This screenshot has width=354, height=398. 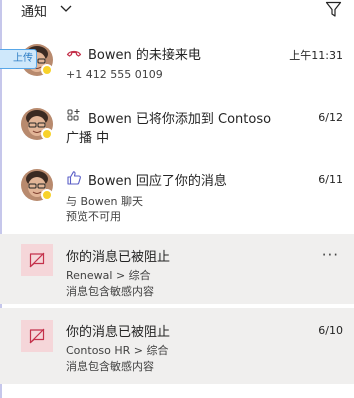 I want to click on notification-title: Bowen 的未接来电, so click(x=144, y=55).